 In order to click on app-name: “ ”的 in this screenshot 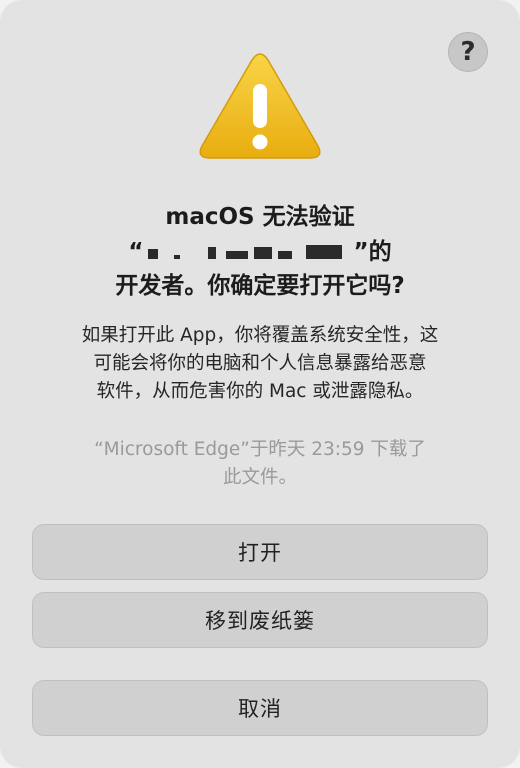, I will do `click(259, 252)`.